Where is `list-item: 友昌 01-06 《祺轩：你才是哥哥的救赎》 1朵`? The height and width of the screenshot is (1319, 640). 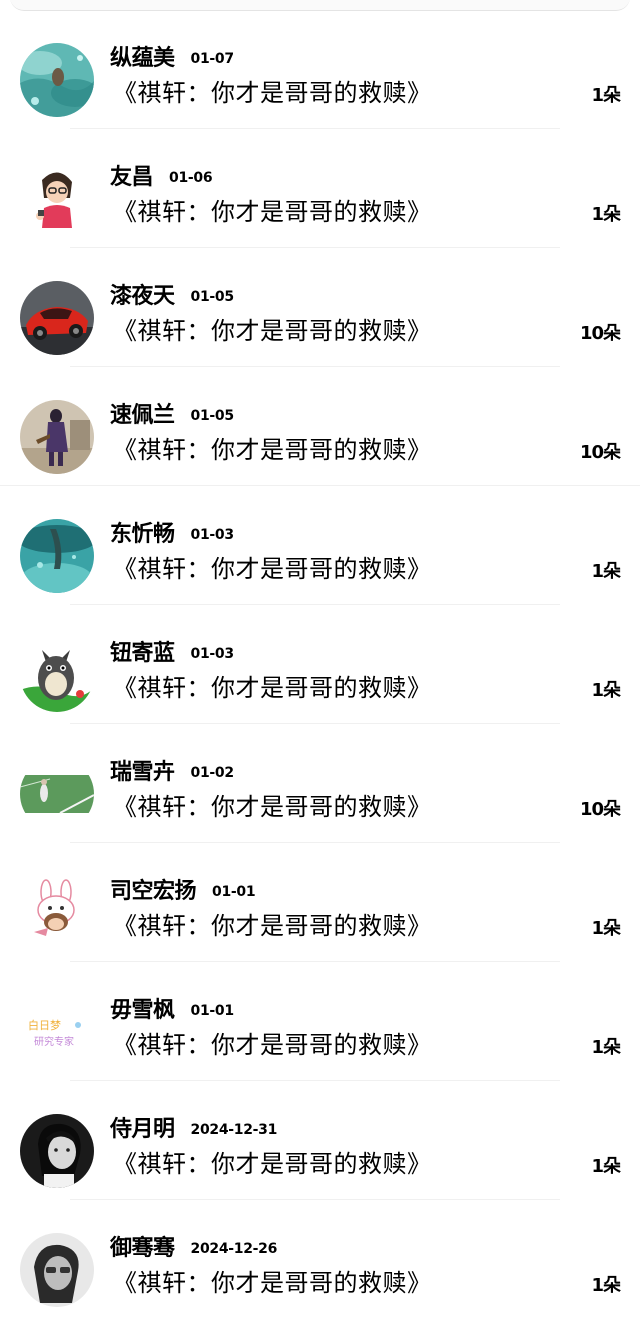
list-item: 友昌 01-06 《祺轩：你才是哥哥的救赎》 1朵 is located at coordinates (320, 188).